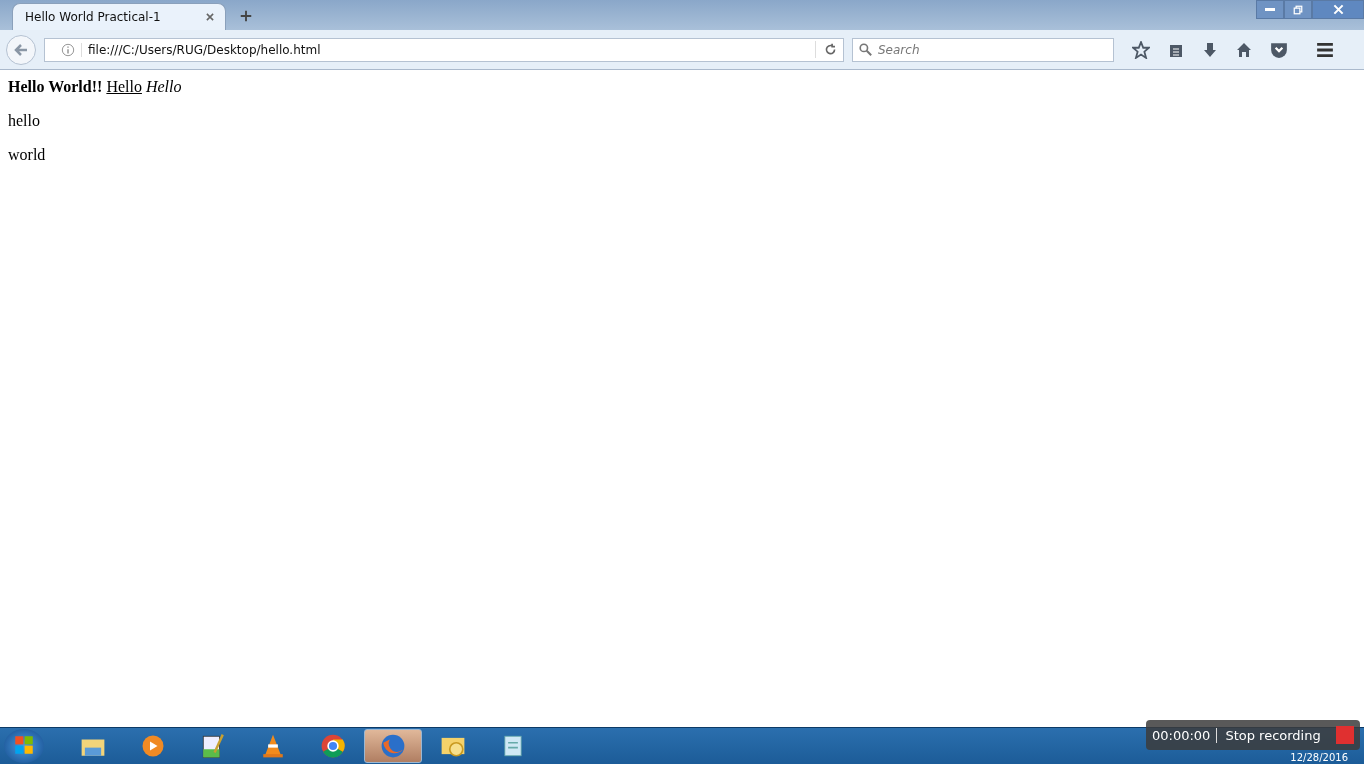 The width and height of the screenshot is (1364, 764). I want to click on search-placeholder: Search, so click(899, 49).